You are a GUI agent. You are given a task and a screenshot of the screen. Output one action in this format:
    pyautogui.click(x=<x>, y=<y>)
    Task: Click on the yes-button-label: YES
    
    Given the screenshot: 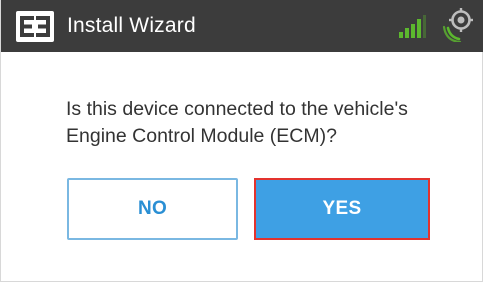 What is the action you would take?
    pyautogui.click(x=342, y=208)
    